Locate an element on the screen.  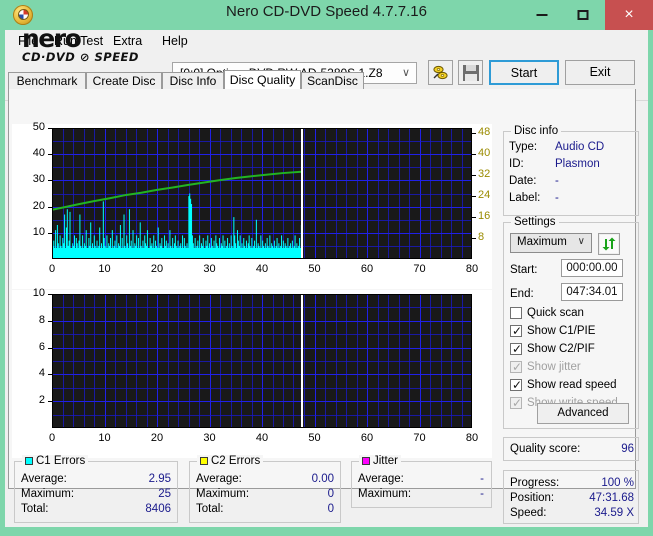
c1-total-label: Total: is located at coordinates (35, 509).